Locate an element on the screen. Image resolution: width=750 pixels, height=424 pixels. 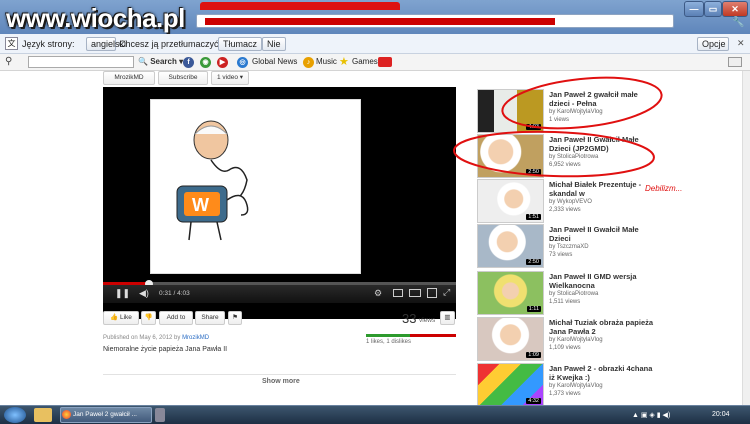
page-scrollbar is located at coordinates (746, 238).